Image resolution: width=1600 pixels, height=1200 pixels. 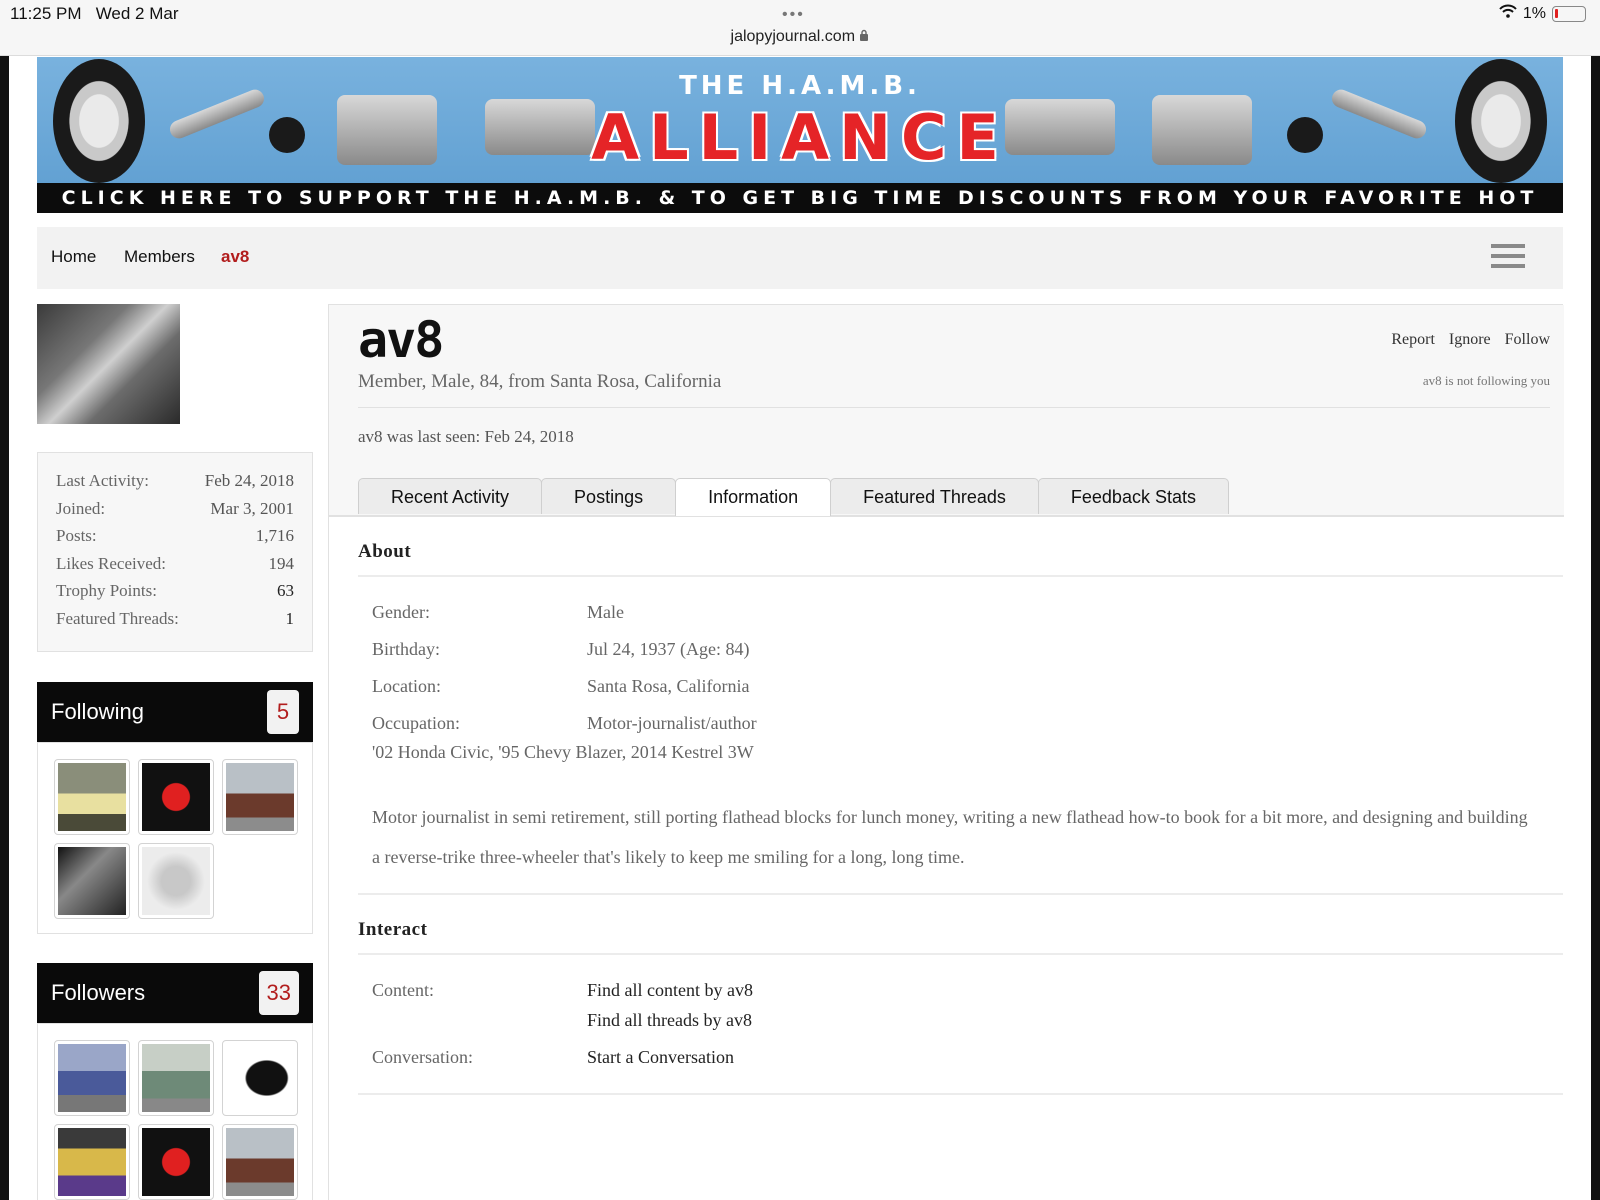 I want to click on stat-row: Featured Threads: 1, so click(x=175, y=623).